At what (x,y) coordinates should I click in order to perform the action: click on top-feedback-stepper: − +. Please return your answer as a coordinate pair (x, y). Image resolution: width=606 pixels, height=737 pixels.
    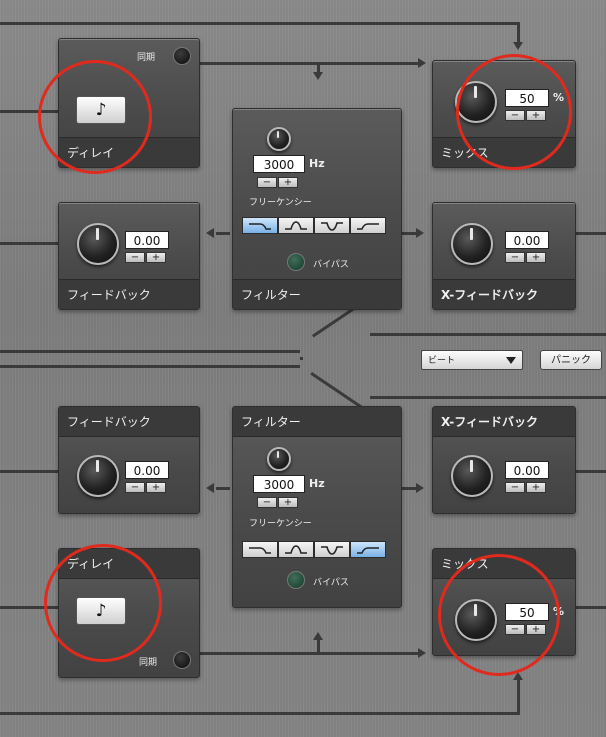
    Looking at the image, I should click on (145, 257).